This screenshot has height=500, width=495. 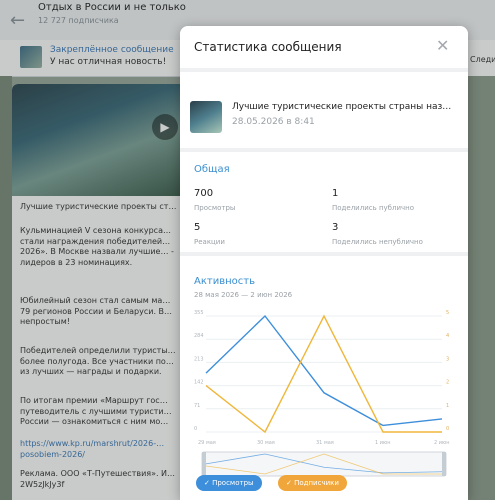 What do you see at coordinates (268, 47) in the screenshot?
I see `modal-title: Статистика сообщения` at bounding box center [268, 47].